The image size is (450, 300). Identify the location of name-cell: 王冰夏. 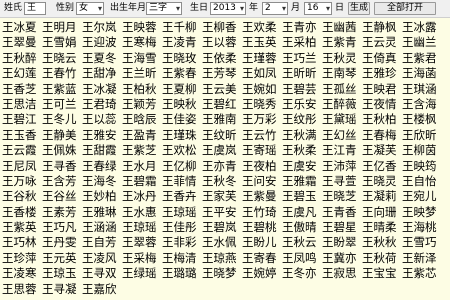
(22, 27).